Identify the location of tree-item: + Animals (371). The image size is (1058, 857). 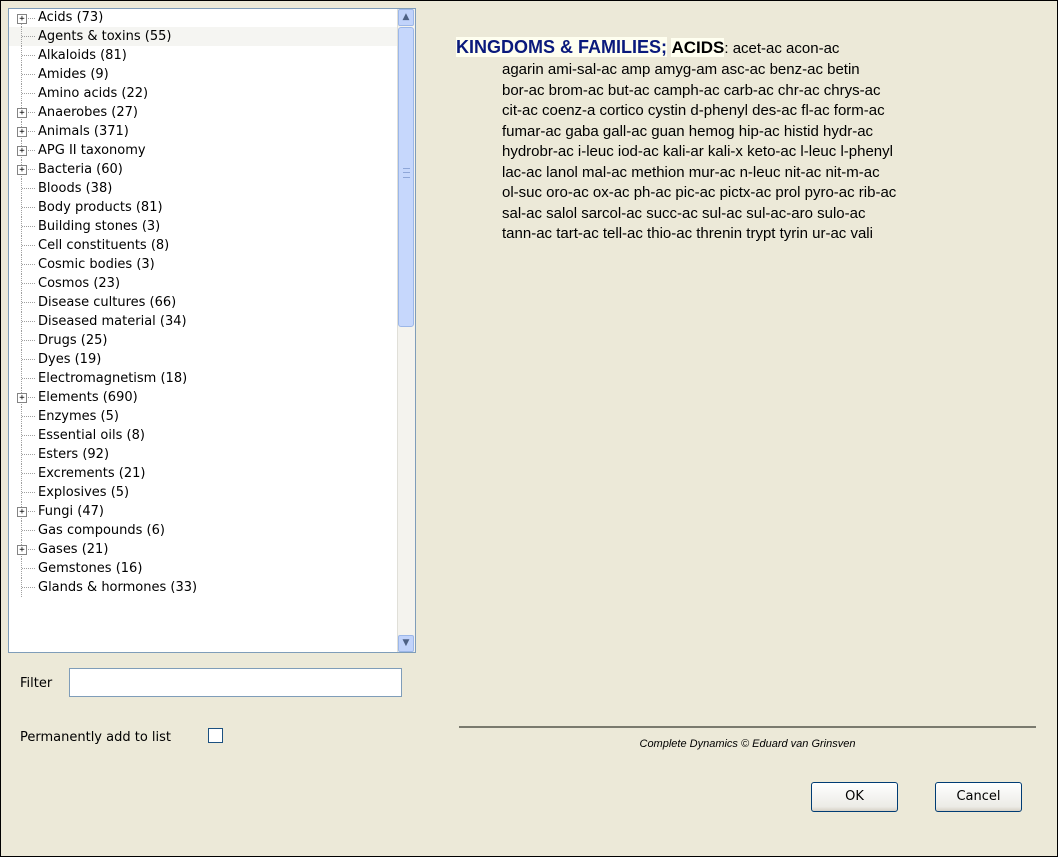
(203, 131).